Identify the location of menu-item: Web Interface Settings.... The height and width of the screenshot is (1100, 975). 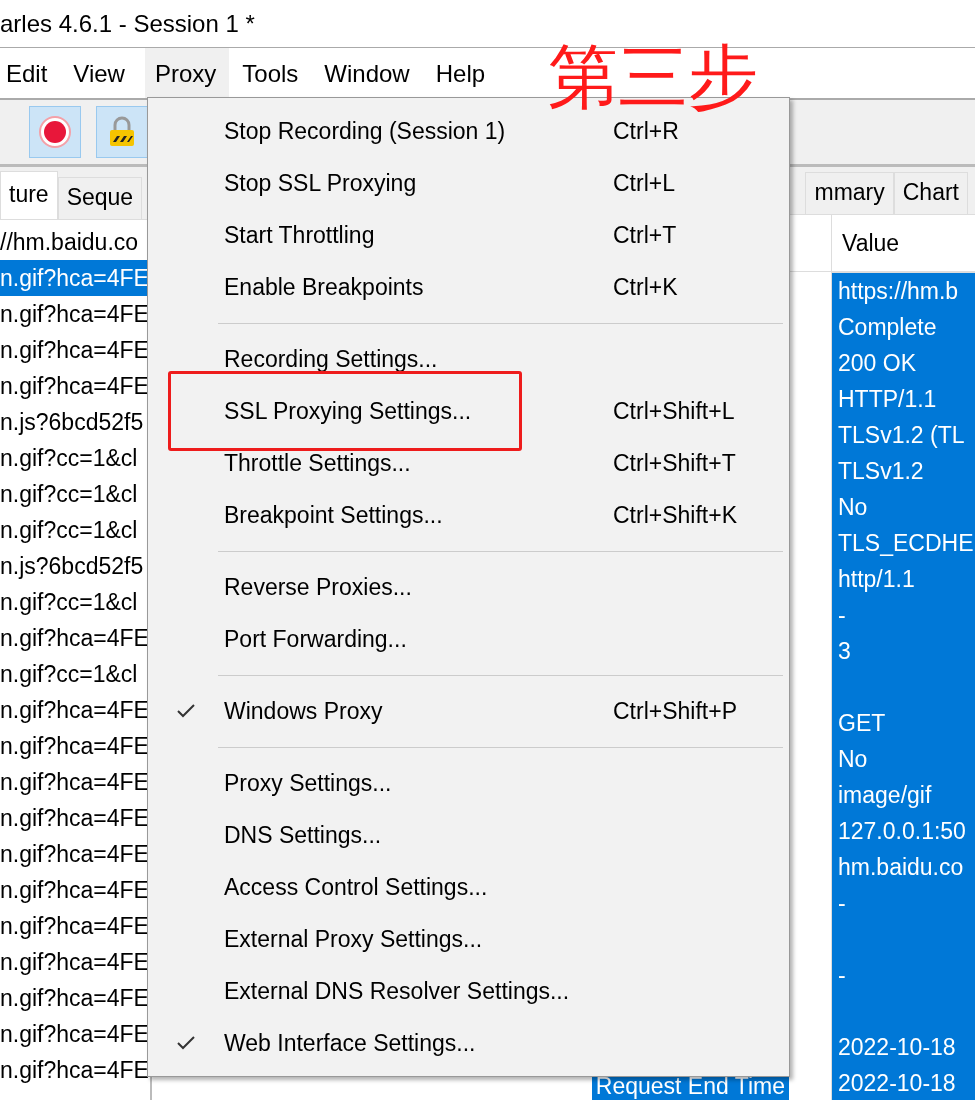
(468, 1043).